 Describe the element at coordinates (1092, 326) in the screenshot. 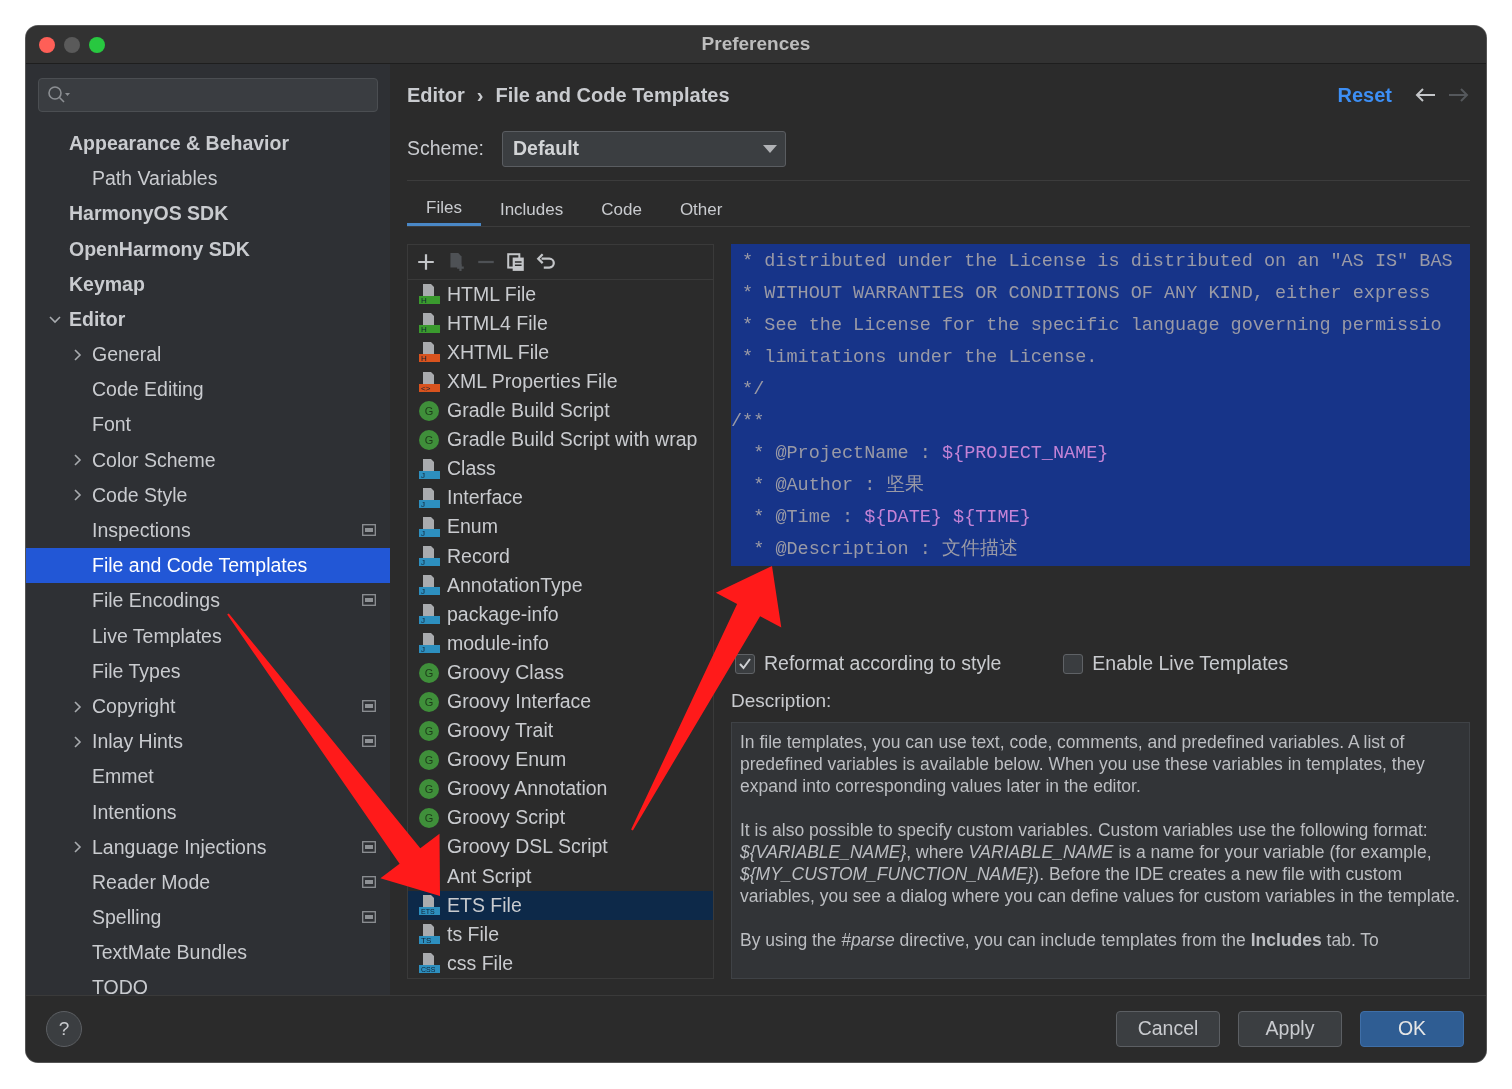

I see `code-line: * See the License for the specific language governing permissio` at that location.